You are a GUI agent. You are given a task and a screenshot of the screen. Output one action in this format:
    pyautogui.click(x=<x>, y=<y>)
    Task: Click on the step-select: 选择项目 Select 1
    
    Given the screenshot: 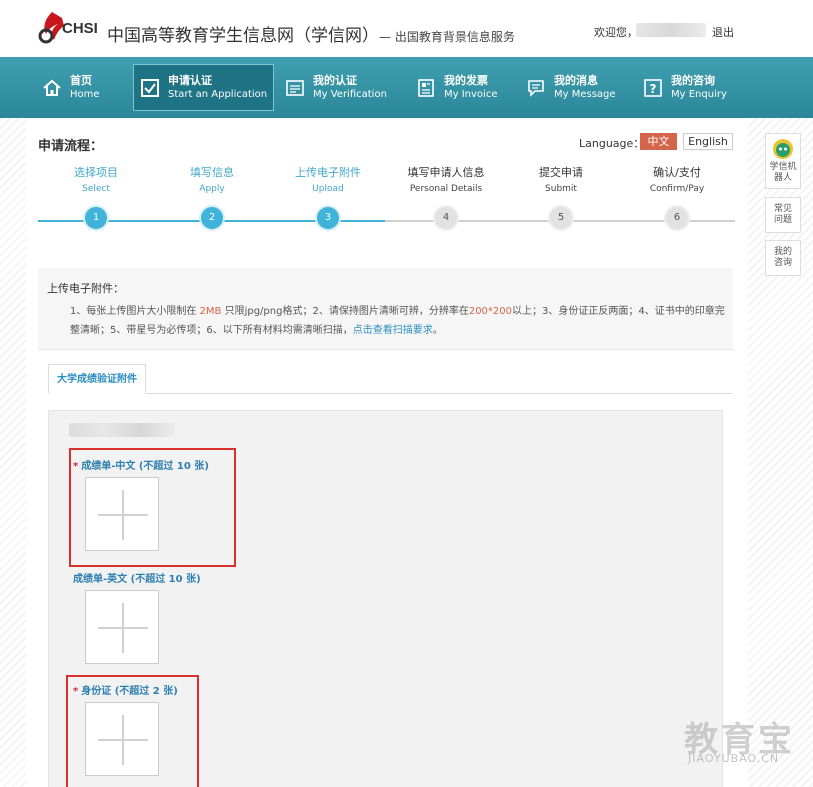 What is the action you would take?
    pyautogui.click(x=96, y=197)
    